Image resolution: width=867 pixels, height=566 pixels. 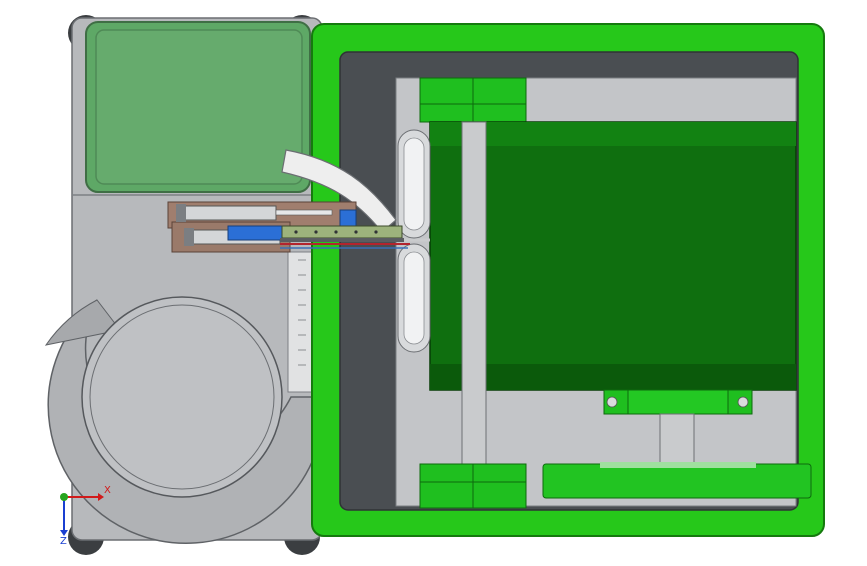 I want to click on feed-bowl, so click(x=182, y=397).